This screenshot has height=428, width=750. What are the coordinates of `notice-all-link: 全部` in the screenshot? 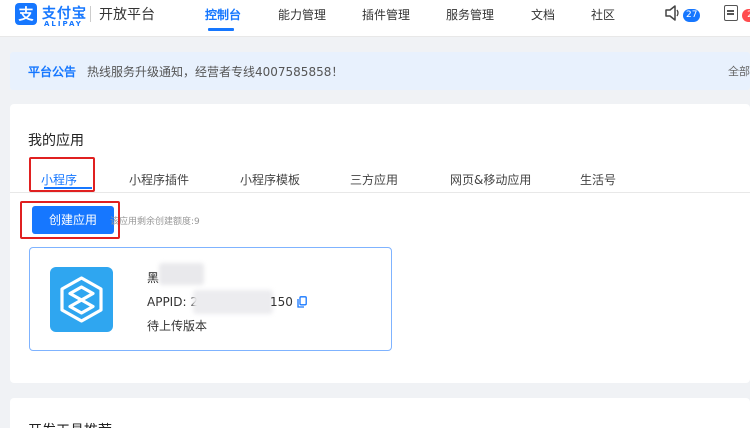 It's located at (739, 71).